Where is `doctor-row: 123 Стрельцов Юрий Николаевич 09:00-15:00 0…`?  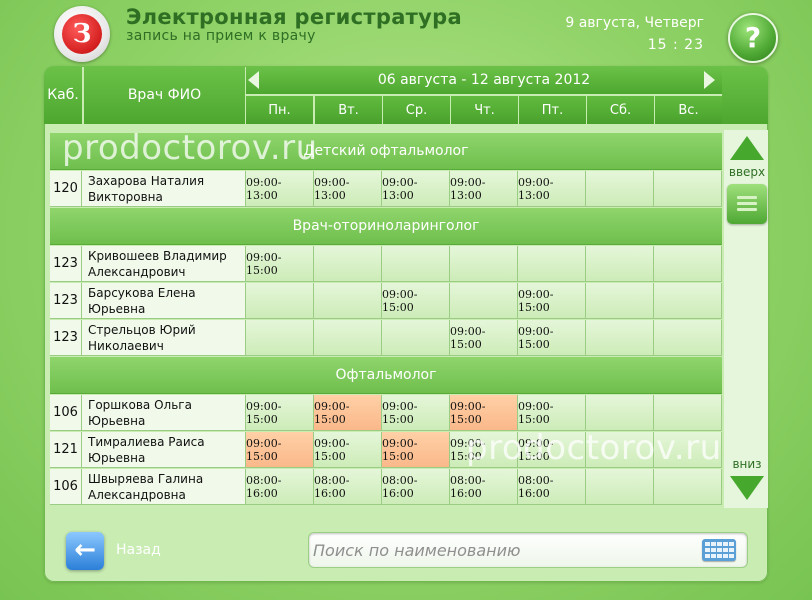 doctor-row: 123 Стрельцов Юрий Николаевич 09:00-15:00 0… is located at coordinates (386, 338).